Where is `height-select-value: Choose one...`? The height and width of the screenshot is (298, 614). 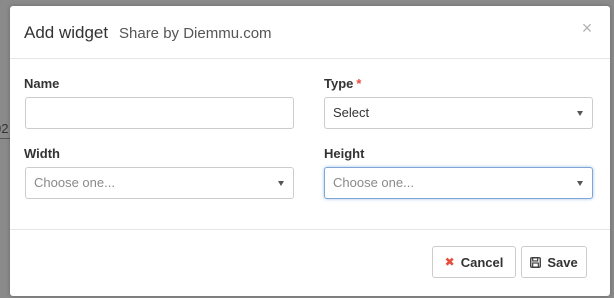 height-select-value: Choose one... is located at coordinates (373, 182).